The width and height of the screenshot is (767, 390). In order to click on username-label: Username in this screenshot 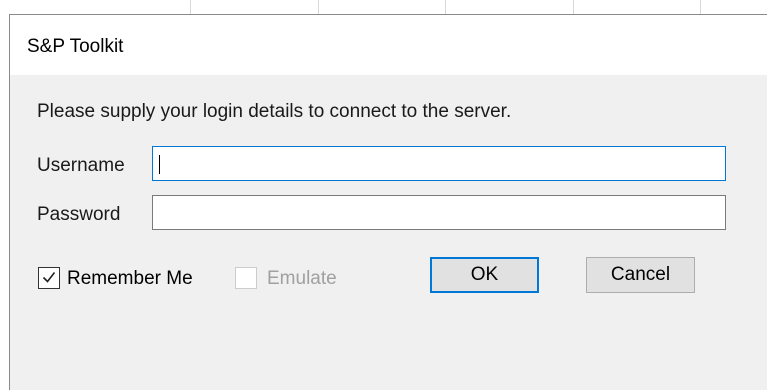, I will do `click(81, 165)`.